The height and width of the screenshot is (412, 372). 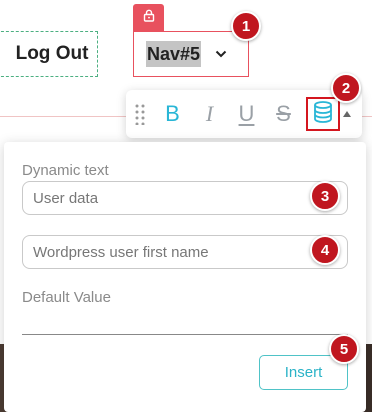 I want to click on lock-tab, so click(x=148, y=17).